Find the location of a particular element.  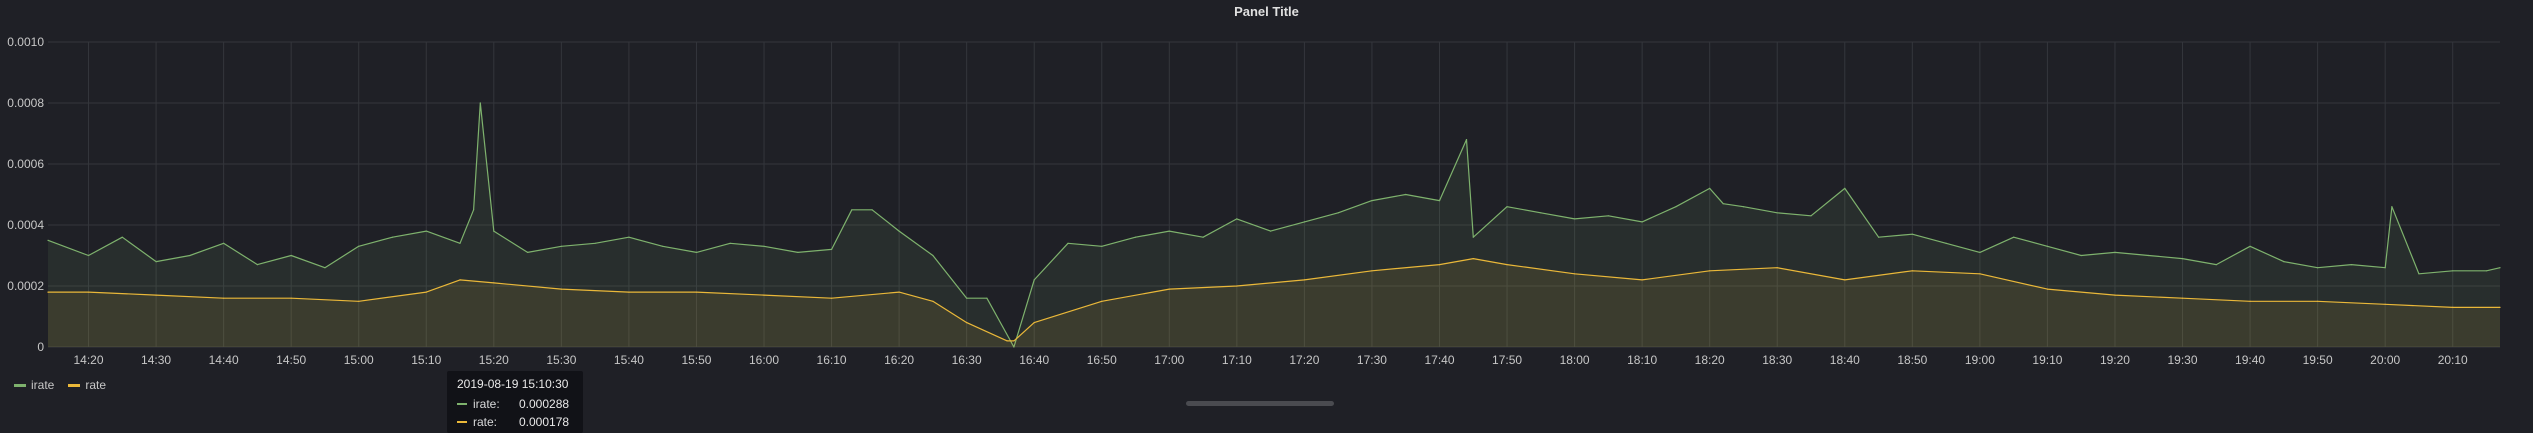

x-tick-label: 19:50 is located at coordinates (2318, 360).